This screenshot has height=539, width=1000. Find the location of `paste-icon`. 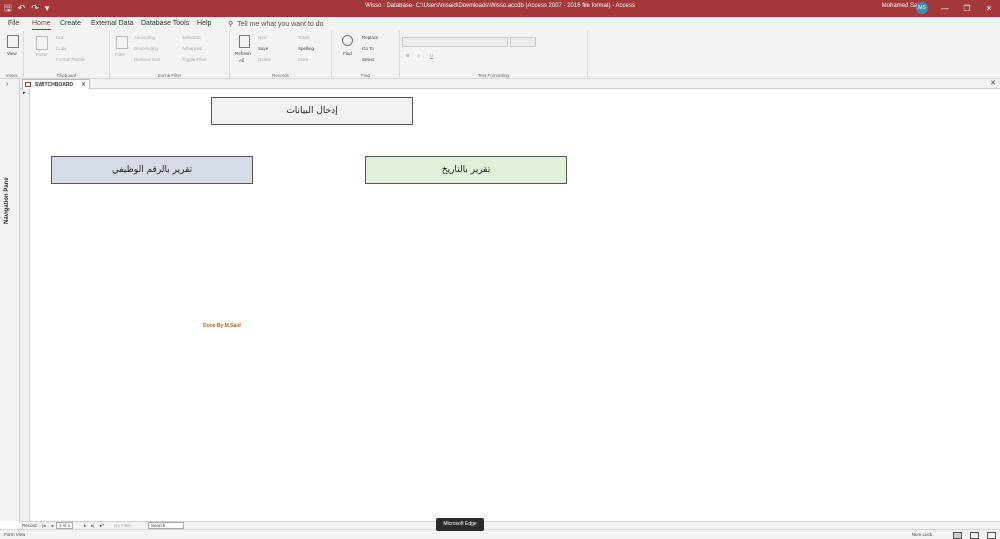

paste-icon is located at coordinates (42, 43).